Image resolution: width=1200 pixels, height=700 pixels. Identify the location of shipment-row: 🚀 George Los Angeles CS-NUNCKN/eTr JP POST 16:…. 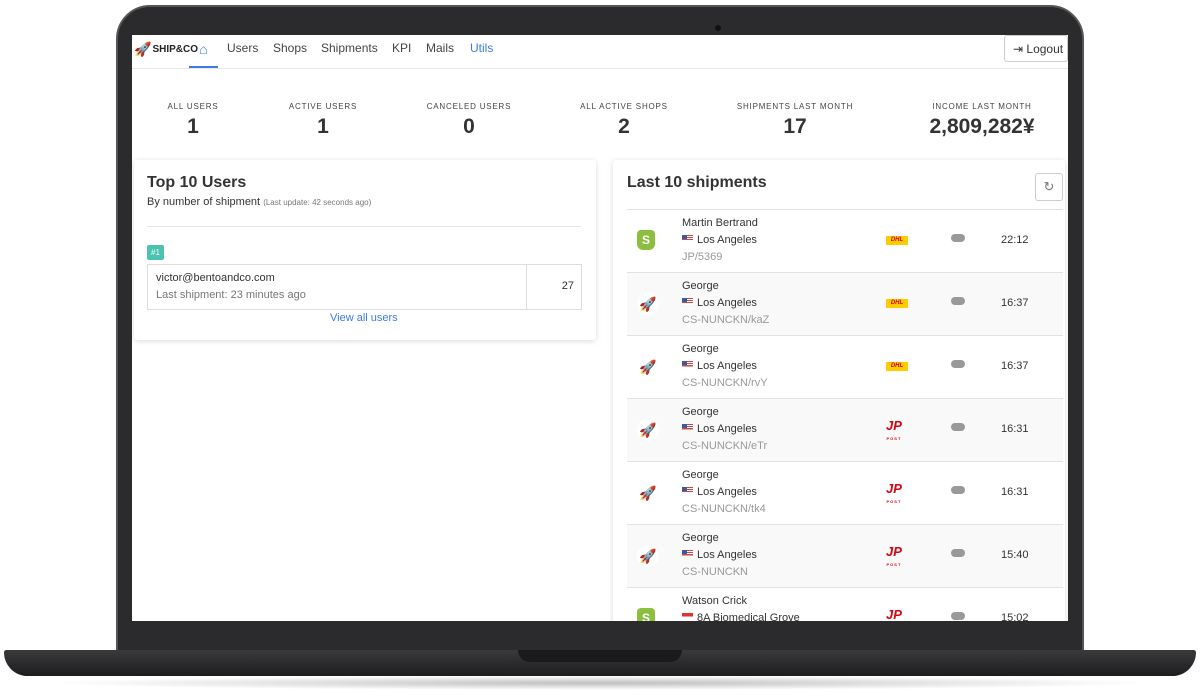
(845, 429).